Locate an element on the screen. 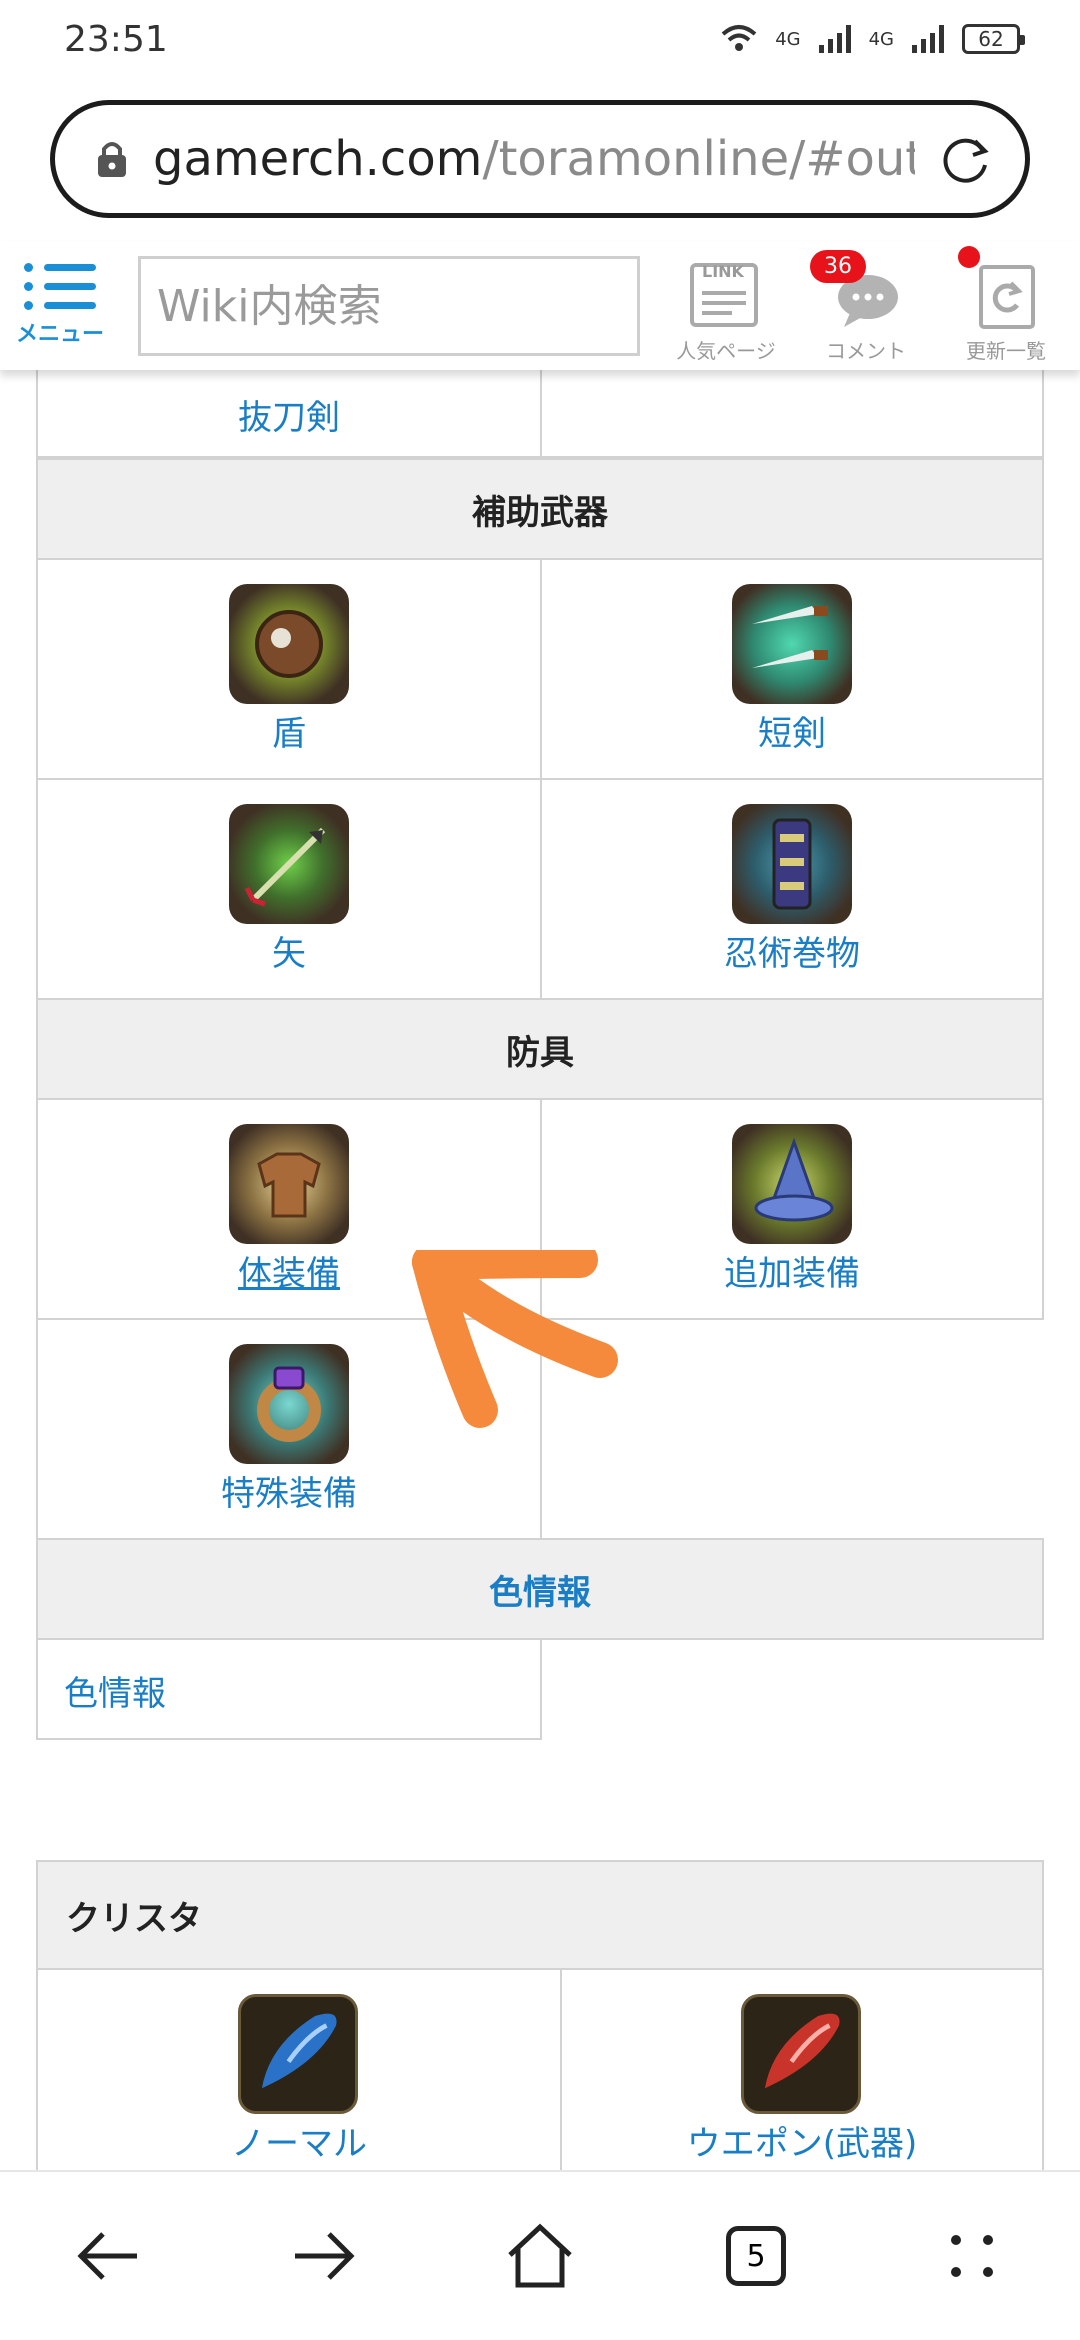 The image size is (1080, 2340). section-title: 補助武器 is located at coordinates (540, 512).